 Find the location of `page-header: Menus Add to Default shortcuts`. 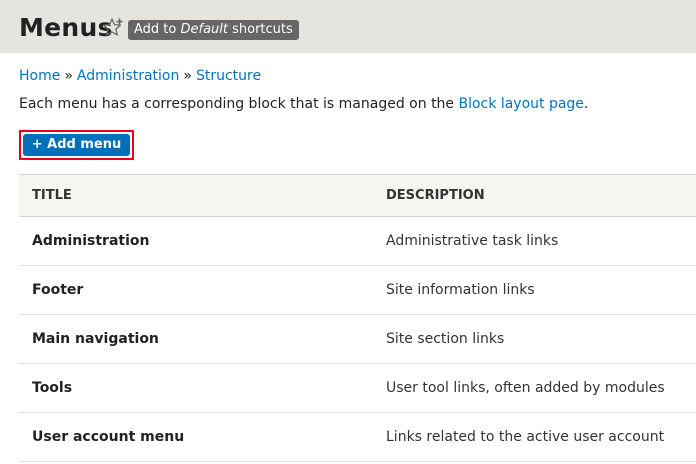

page-header: Menus Add to Default shortcuts is located at coordinates (348, 26).